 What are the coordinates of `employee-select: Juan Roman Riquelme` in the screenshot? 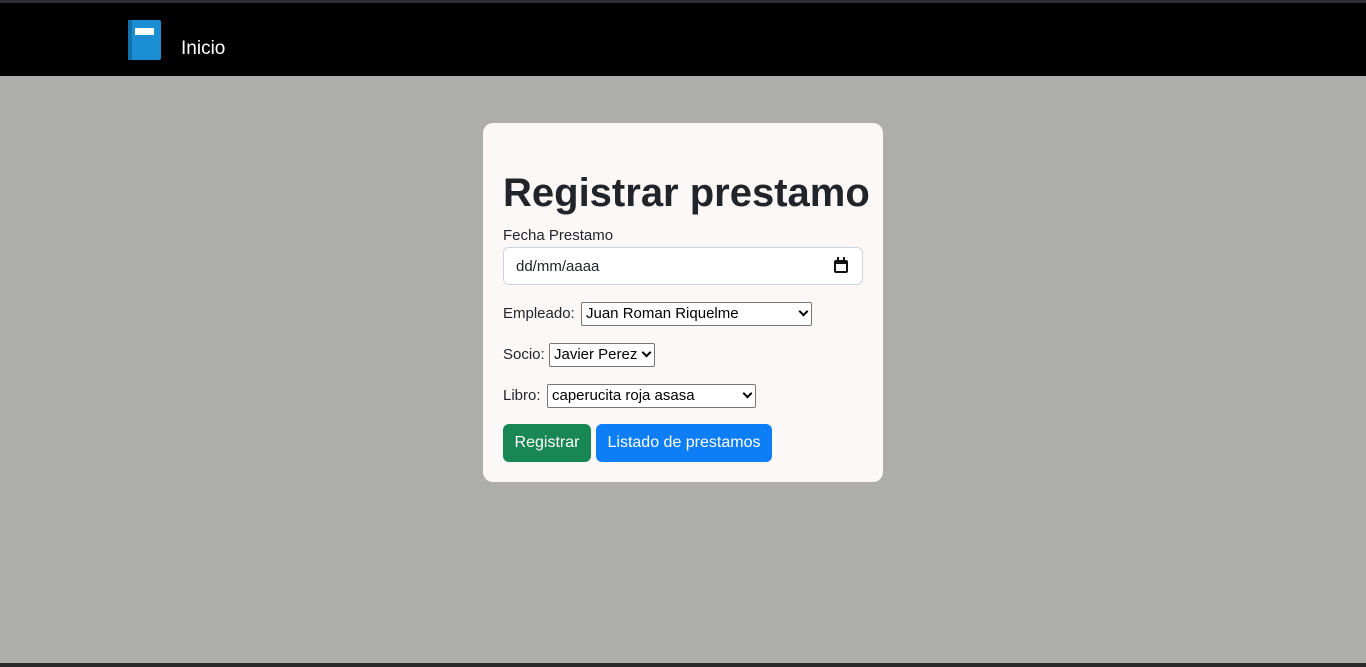 It's located at (696, 314).